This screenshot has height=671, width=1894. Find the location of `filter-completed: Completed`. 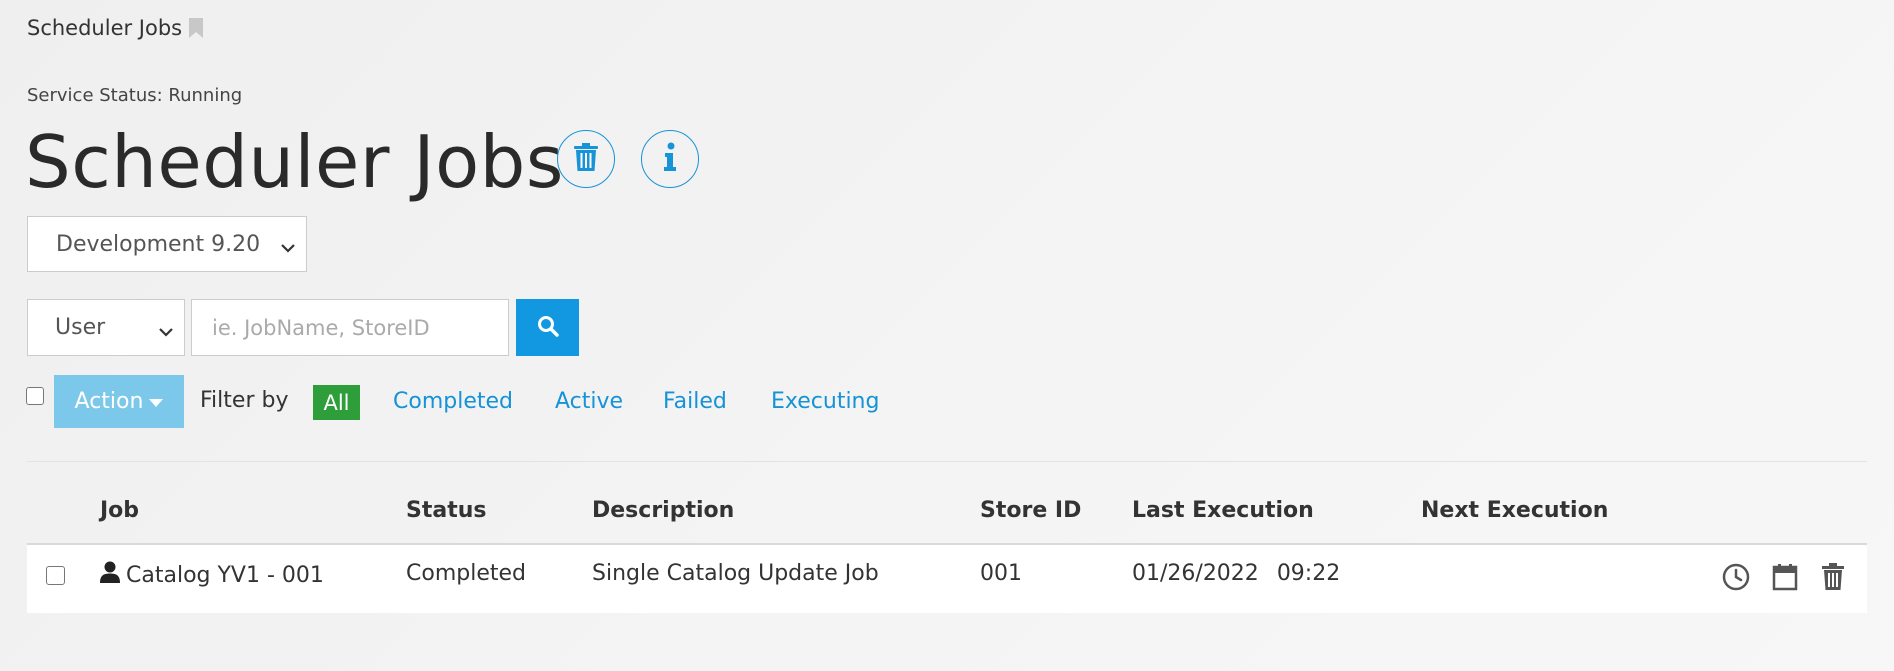

filter-completed: Completed is located at coordinates (453, 401).